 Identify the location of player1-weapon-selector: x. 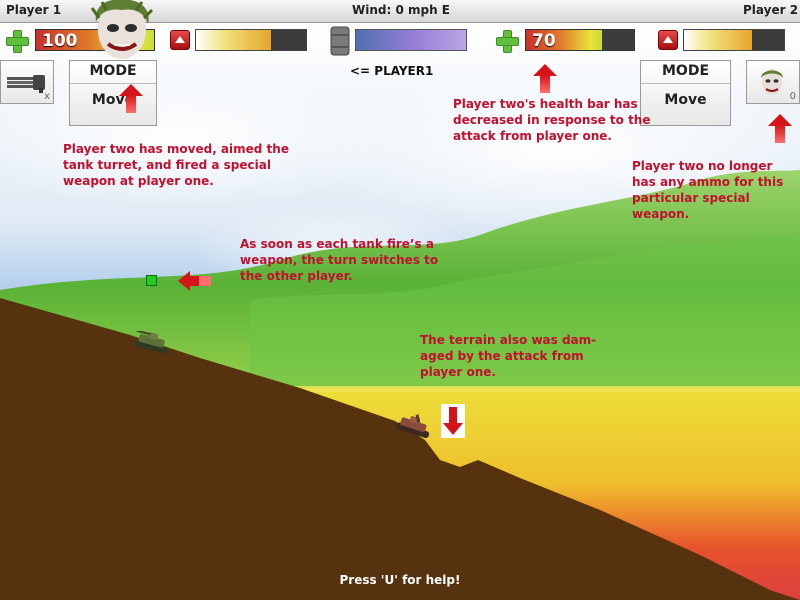
(27, 82).